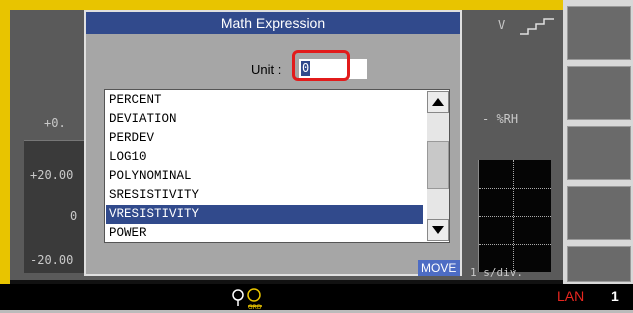  What do you see at coordinates (316, 5) in the screenshot?
I see `top-bezel` at bounding box center [316, 5].